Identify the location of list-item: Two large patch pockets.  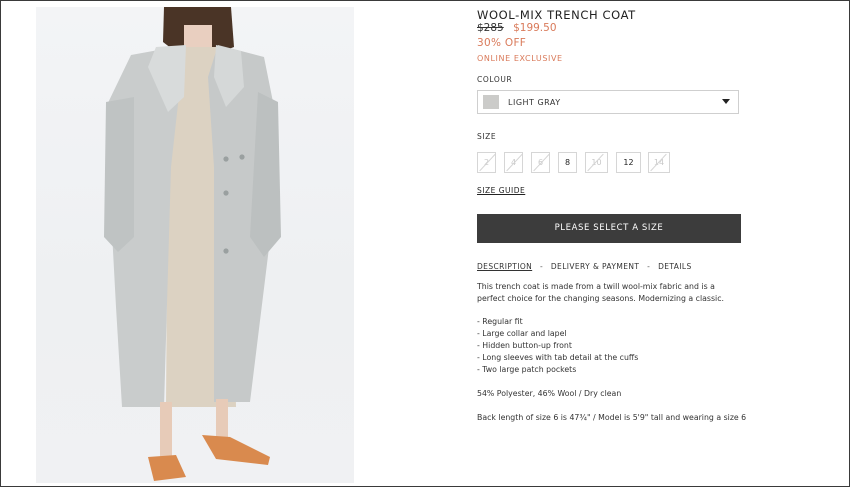
(557, 370).